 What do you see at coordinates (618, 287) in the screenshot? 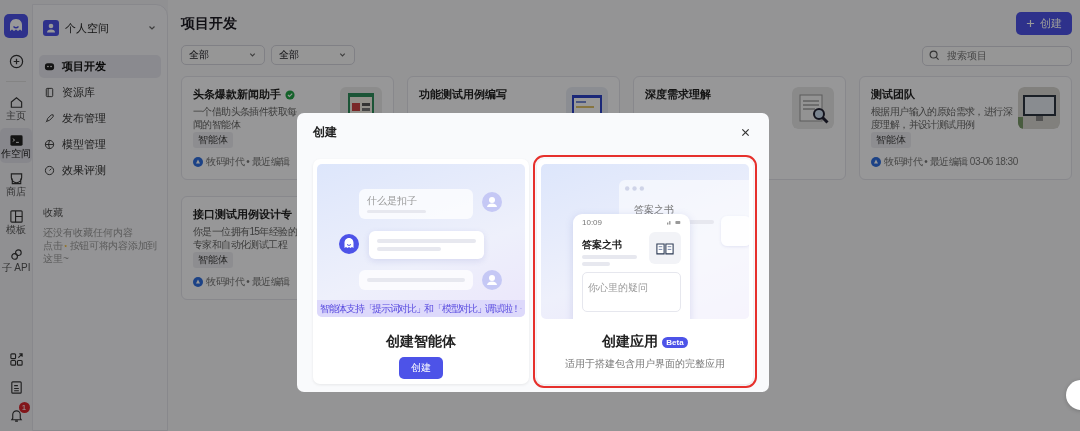
I see `field-placeholder: 你心里的疑问` at bounding box center [618, 287].